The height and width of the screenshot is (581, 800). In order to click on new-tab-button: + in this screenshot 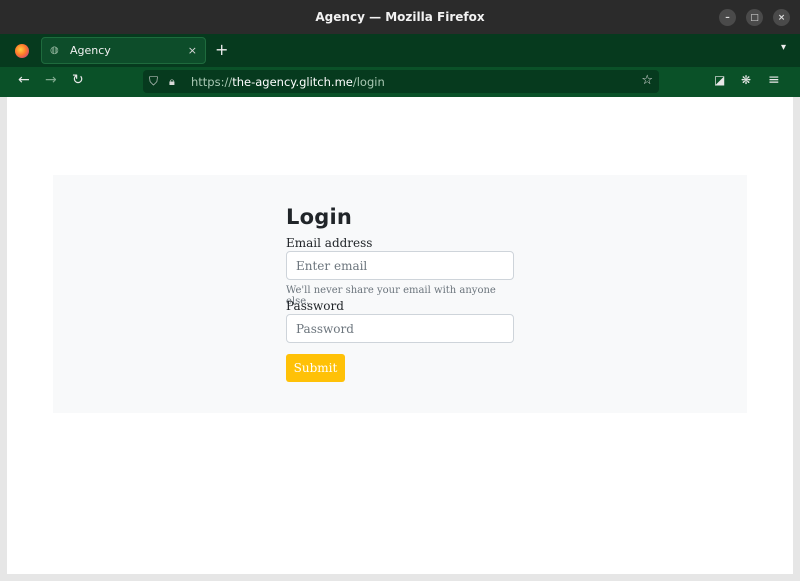, I will do `click(221, 49)`.